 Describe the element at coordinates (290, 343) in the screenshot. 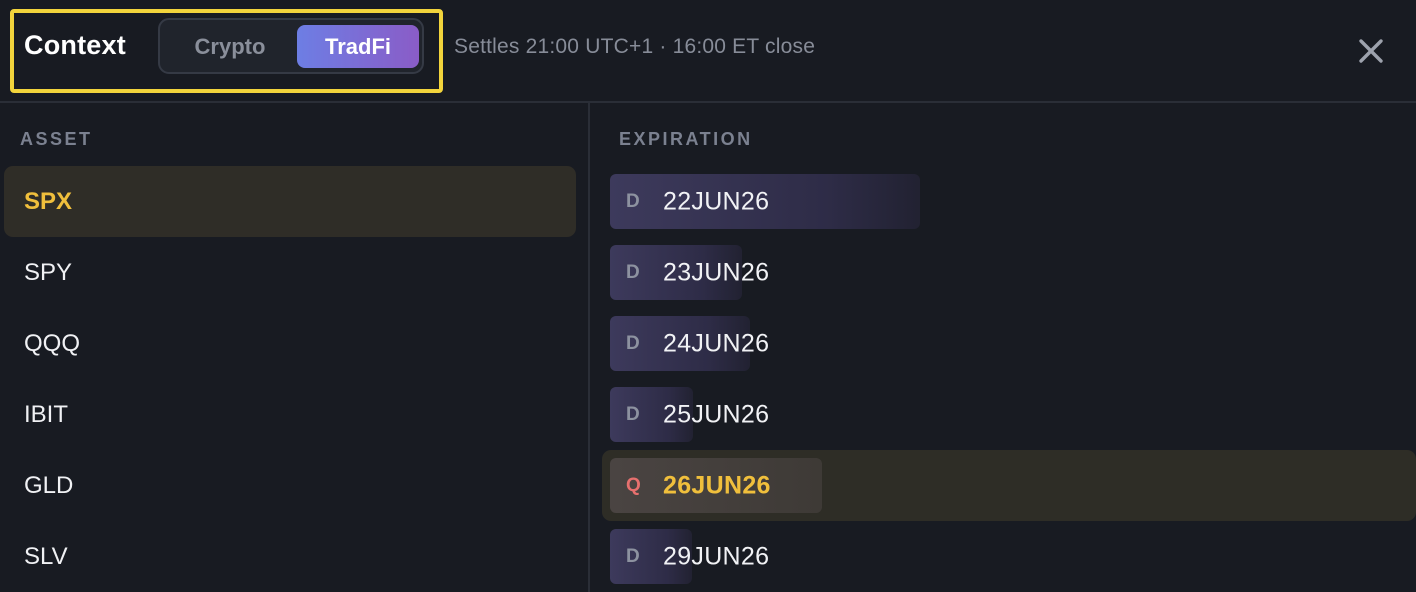

I see `asset-row: QQQ` at that location.